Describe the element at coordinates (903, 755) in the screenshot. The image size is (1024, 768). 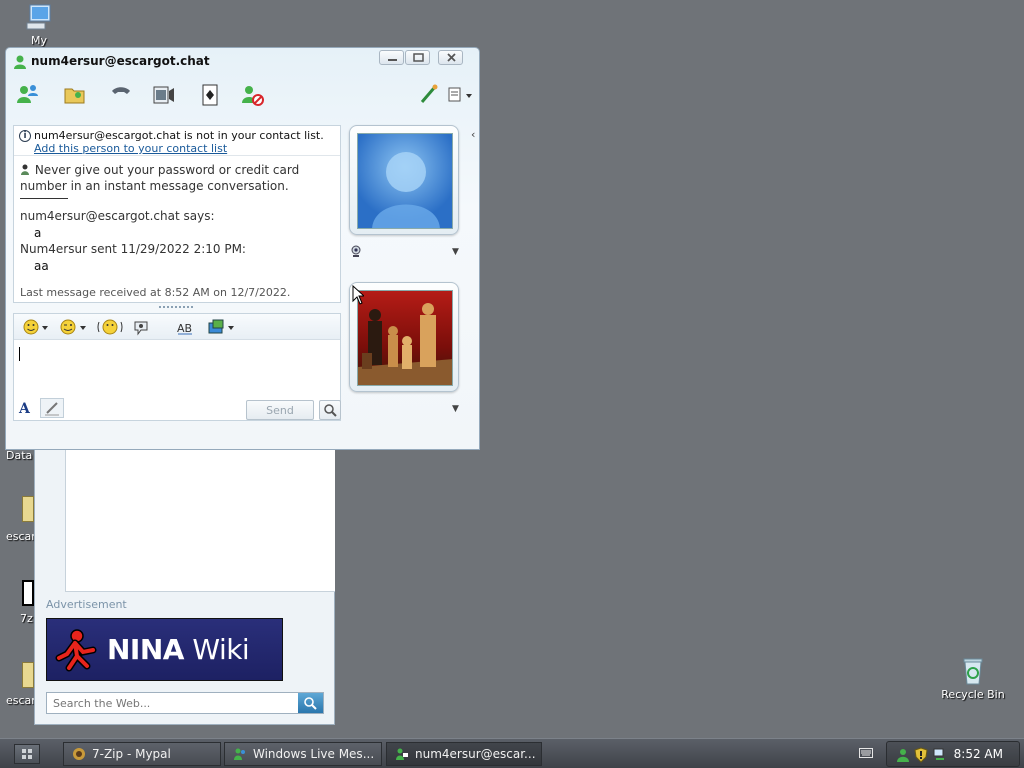
I see `messenger-tray-icon` at that location.